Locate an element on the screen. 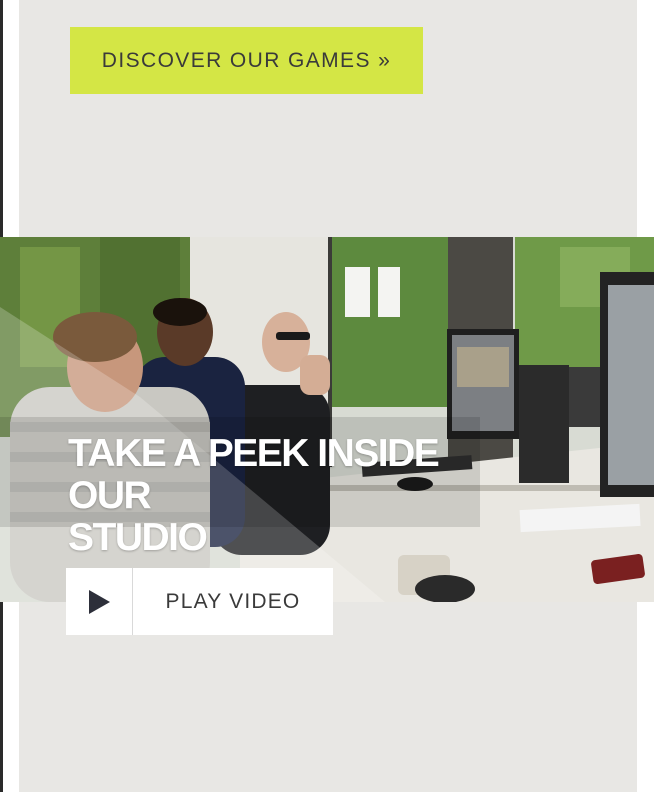 This screenshot has height=792, width=654. play-video-button: PLAY VIDEO is located at coordinates (199, 601).